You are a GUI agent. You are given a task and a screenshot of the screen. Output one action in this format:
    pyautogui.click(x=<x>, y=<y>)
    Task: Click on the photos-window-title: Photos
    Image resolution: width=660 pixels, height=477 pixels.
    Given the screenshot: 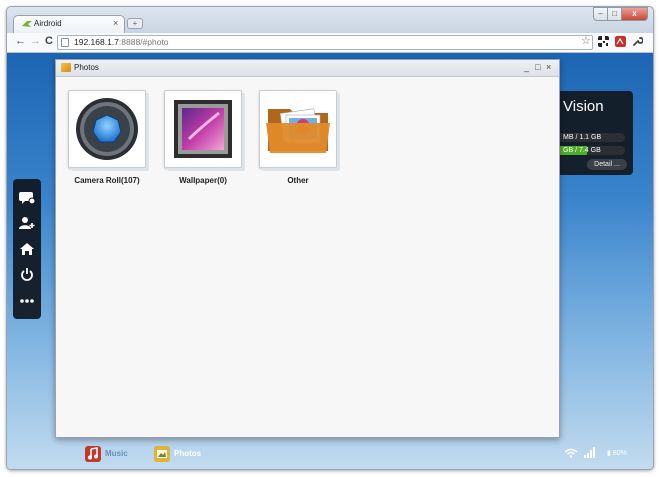 What is the action you would take?
    pyautogui.click(x=86, y=67)
    